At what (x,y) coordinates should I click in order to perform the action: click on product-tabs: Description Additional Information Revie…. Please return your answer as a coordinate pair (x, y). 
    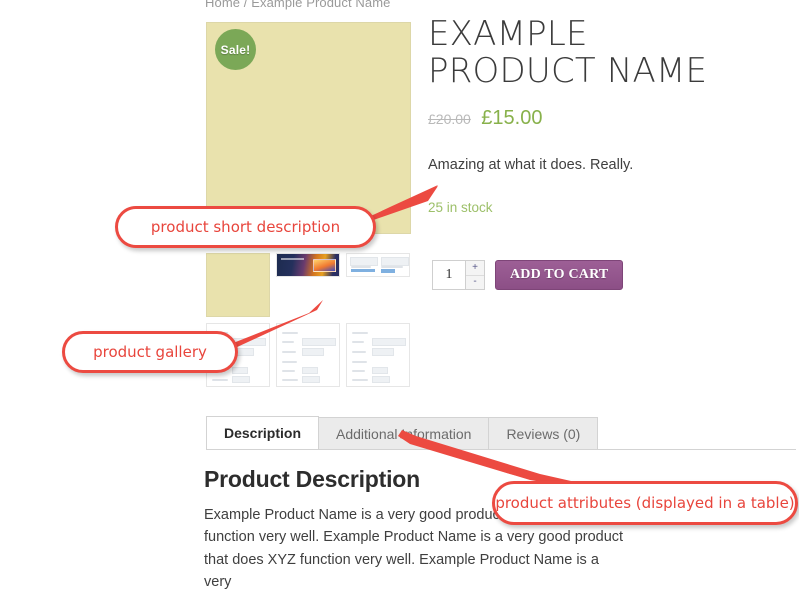
    Looking at the image, I should click on (501, 433).